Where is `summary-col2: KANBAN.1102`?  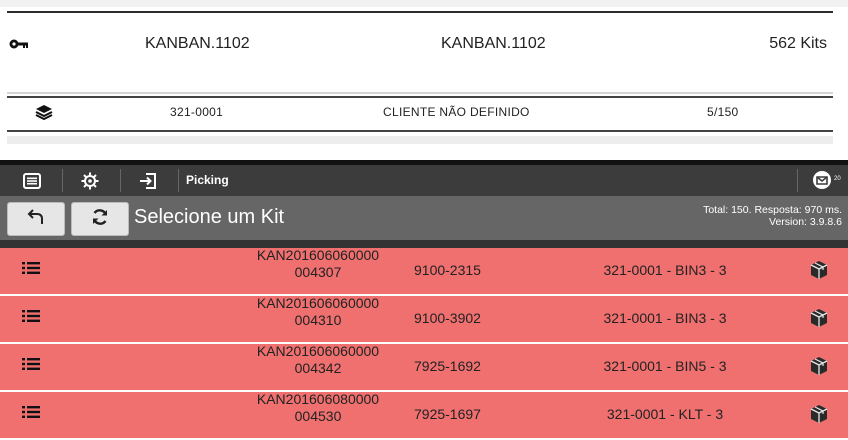 summary-col2: KANBAN.1102 is located at coordinates (493, 43).